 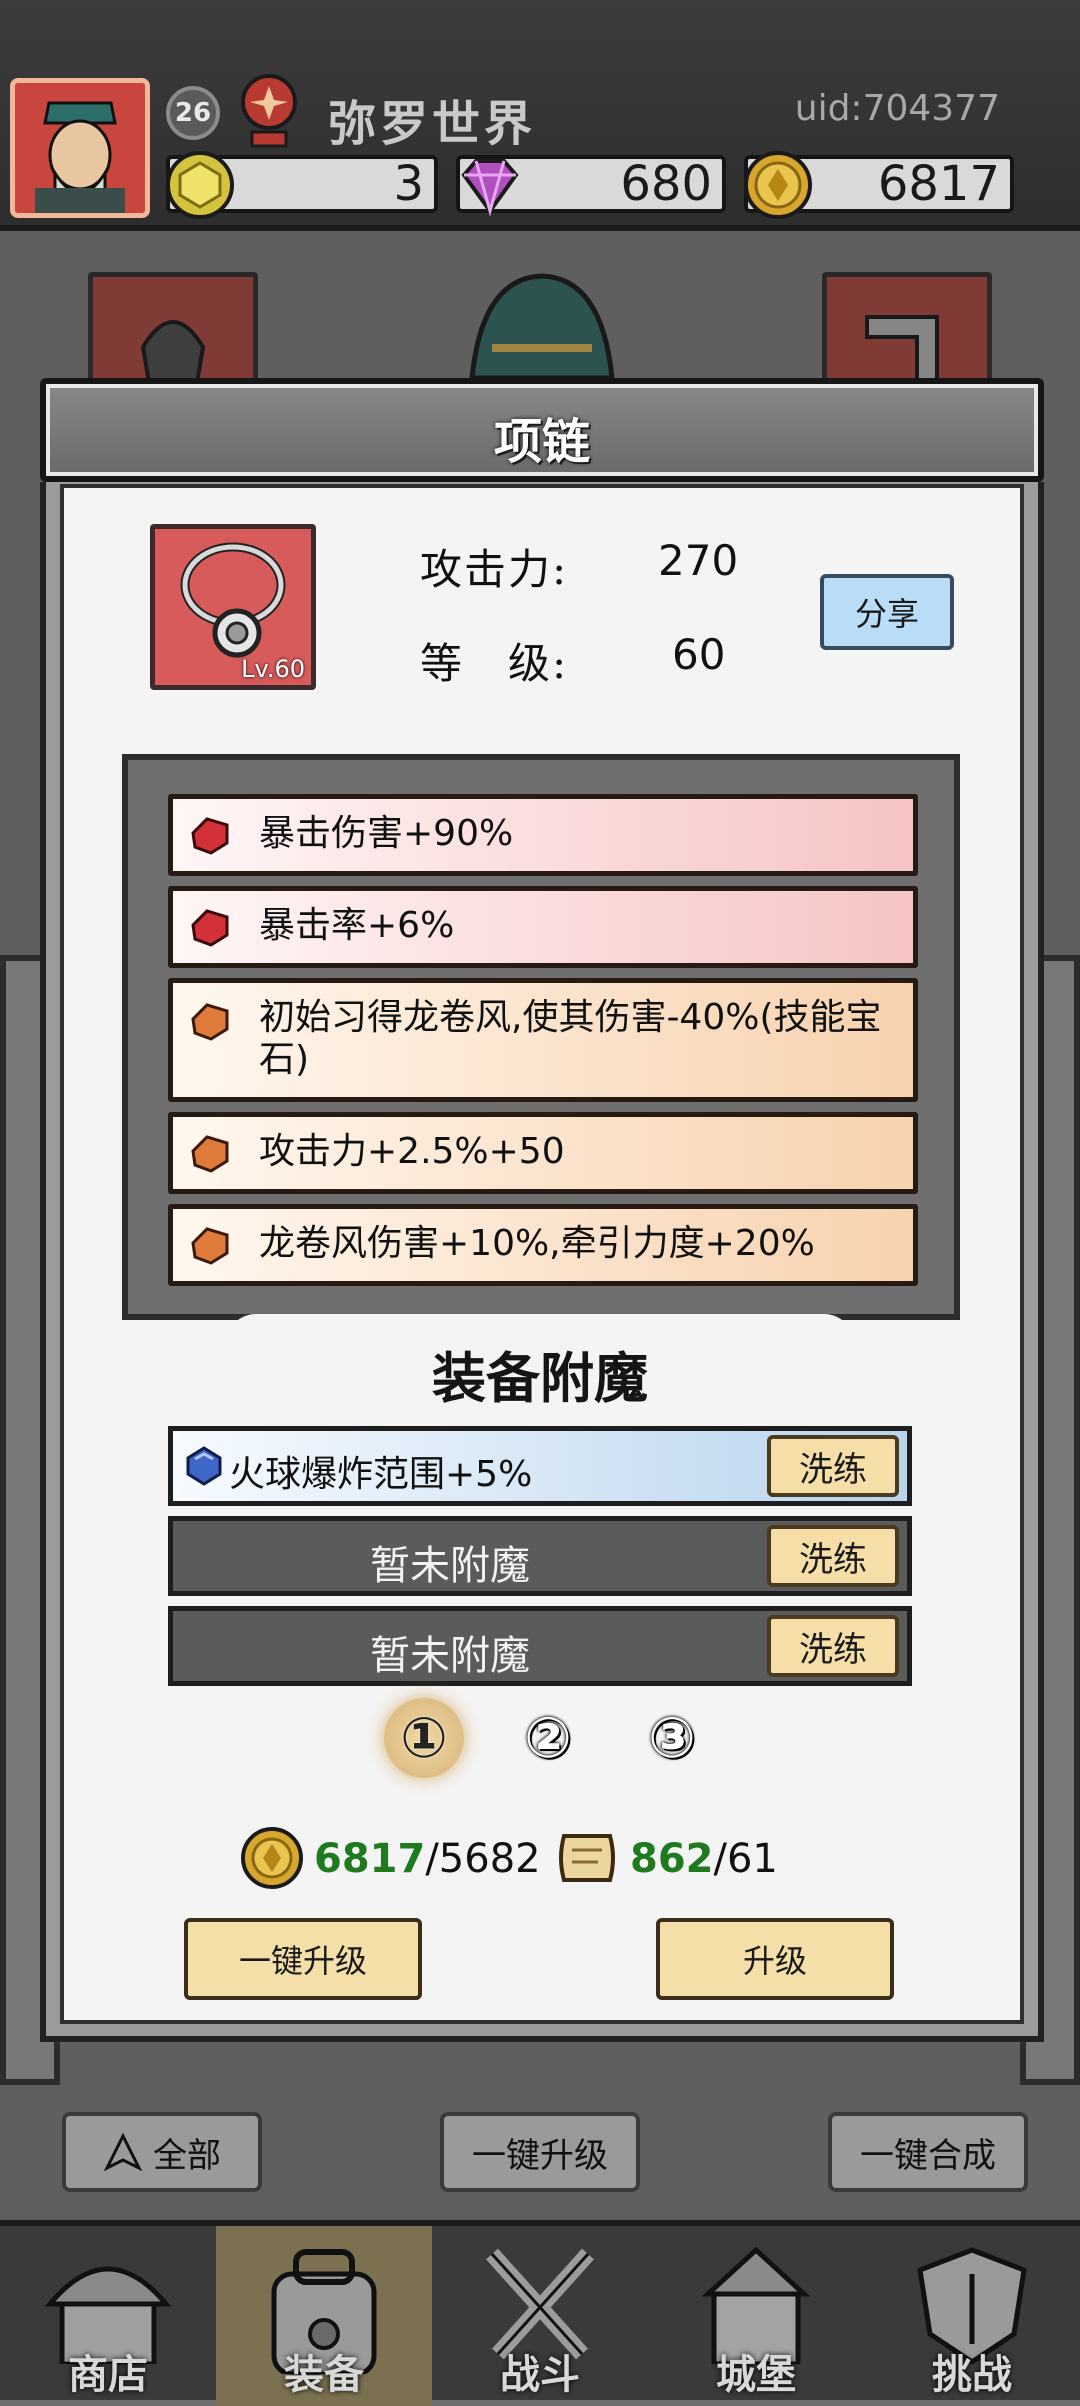 What do you see at coordinates (540, 2152) in the screenshot?
I see `toolbar-upgrade-all-button: 一键升级` at bounding box center [540, 2152].